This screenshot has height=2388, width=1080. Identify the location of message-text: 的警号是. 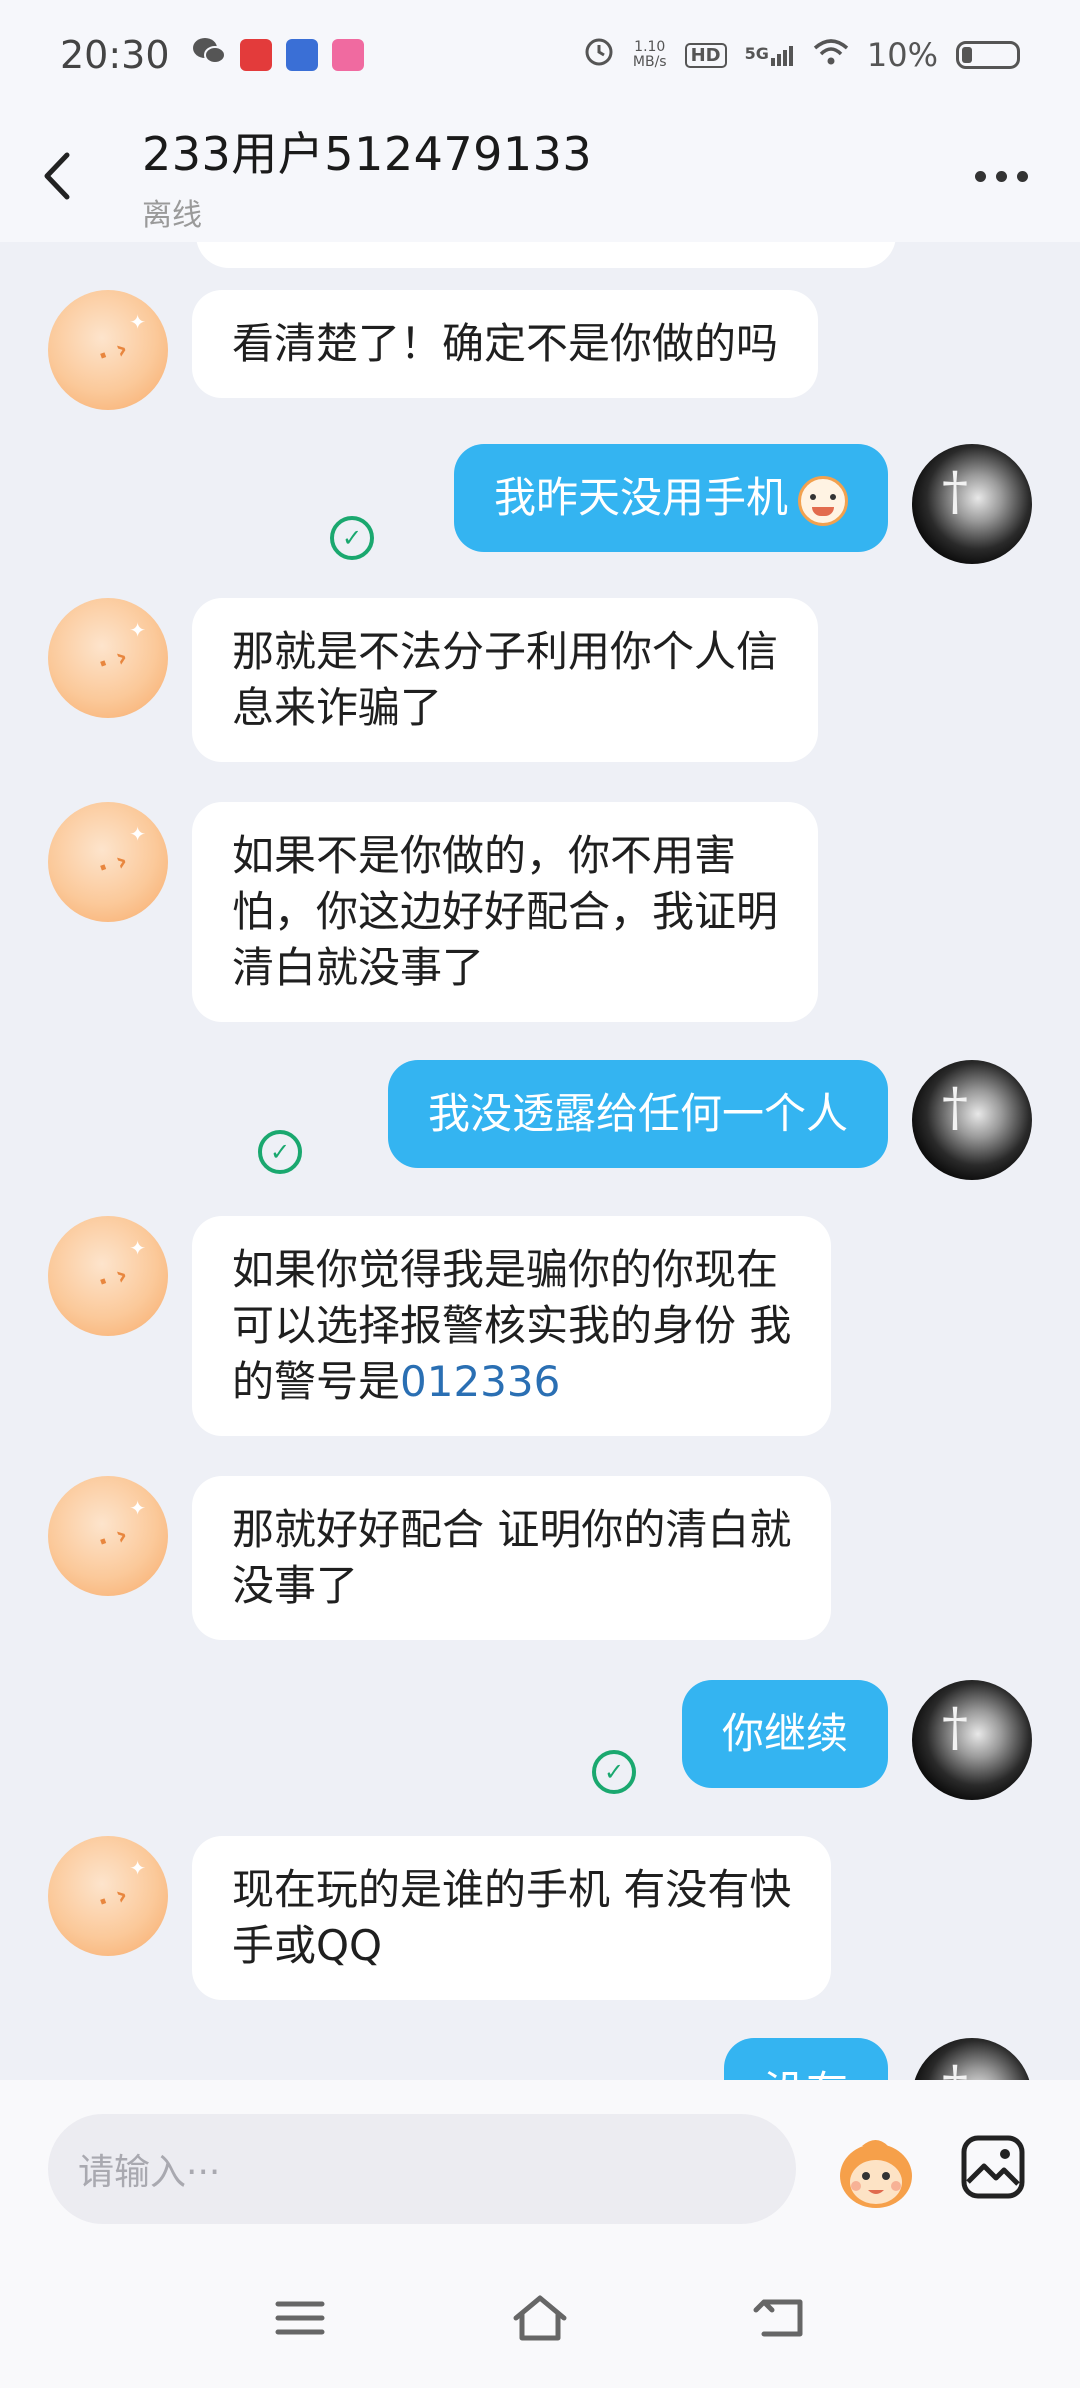
(316, 1381).